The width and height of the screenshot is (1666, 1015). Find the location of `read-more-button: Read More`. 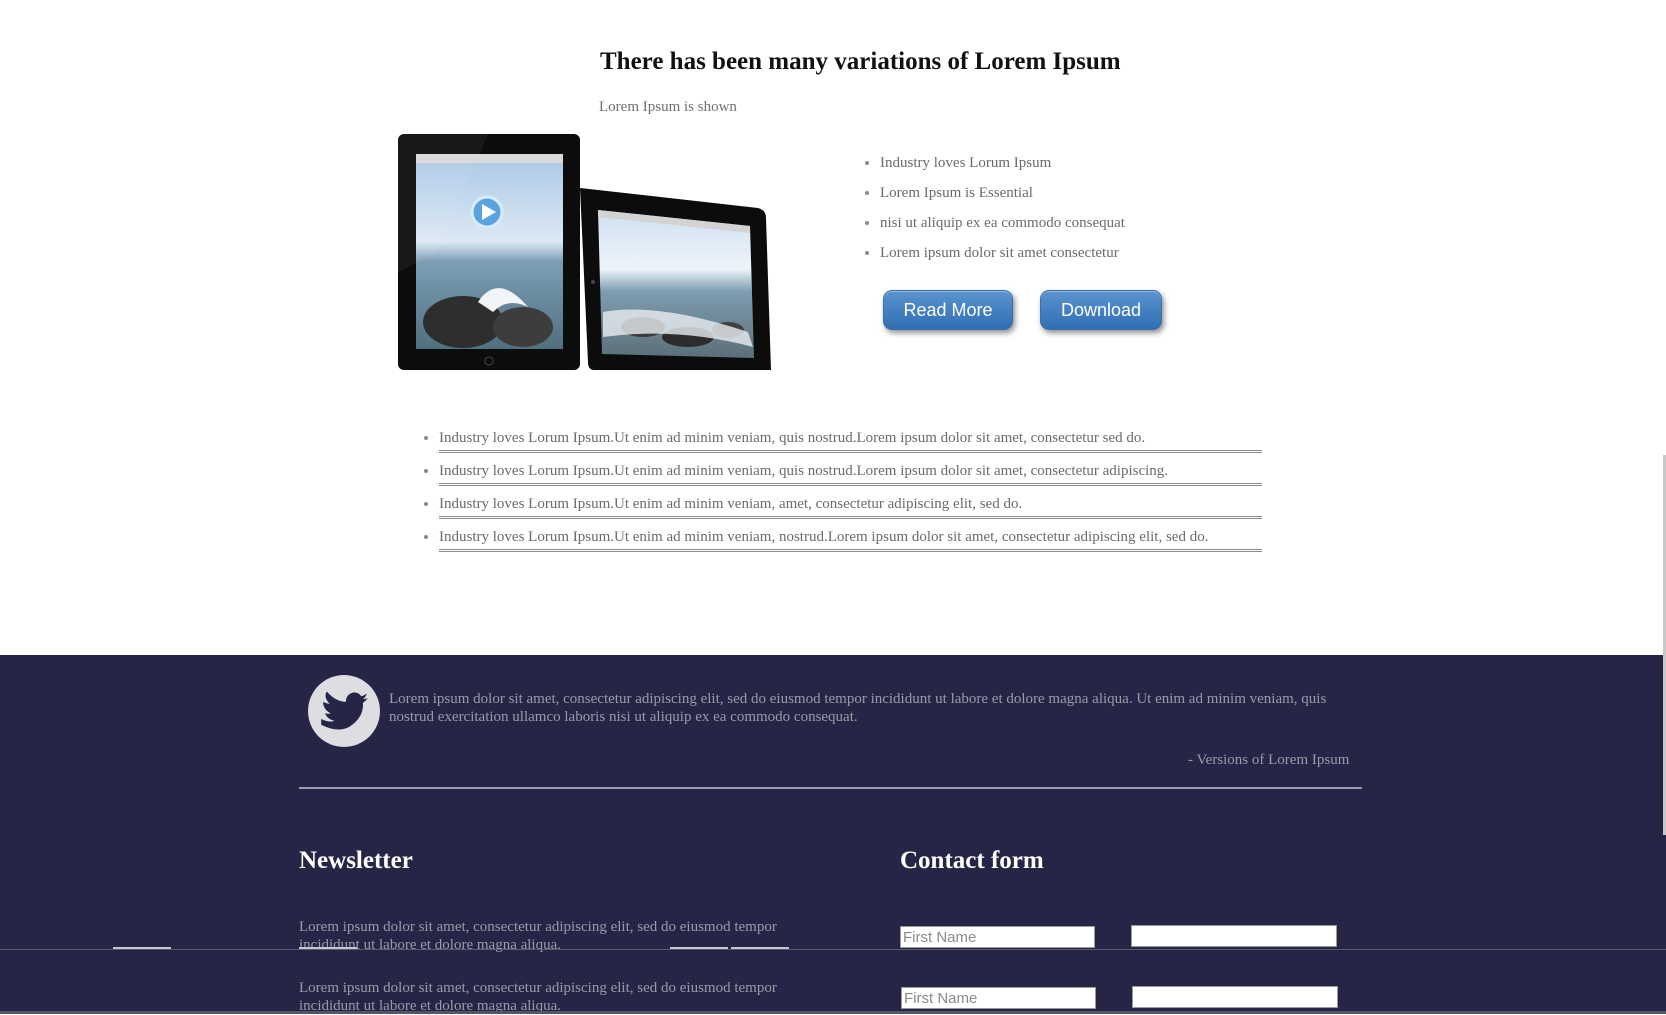

read-more-button: Read More is located at coordinates (948, 310).